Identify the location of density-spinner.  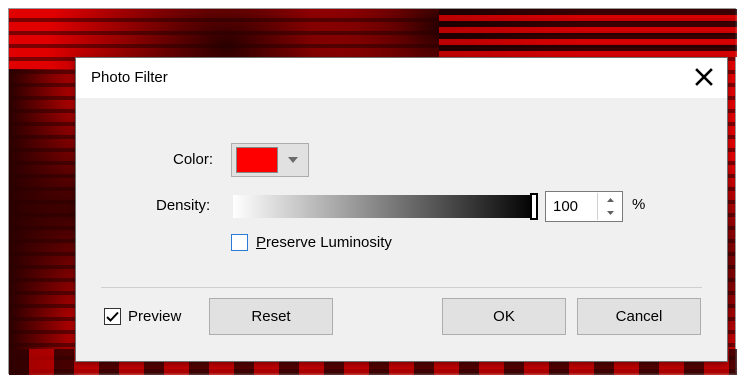
(609, 206).